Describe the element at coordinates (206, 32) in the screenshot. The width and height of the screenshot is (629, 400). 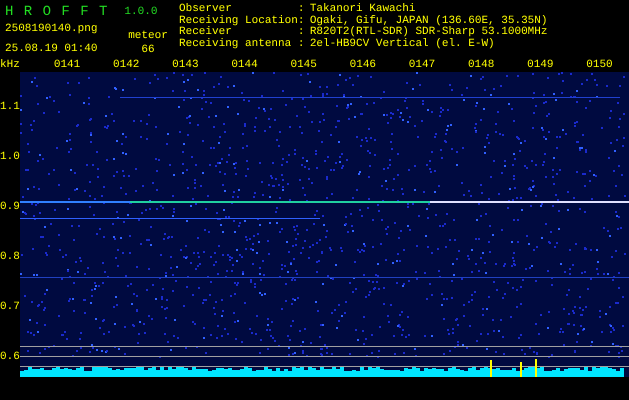
I see `info-label: Receiver` at that location.